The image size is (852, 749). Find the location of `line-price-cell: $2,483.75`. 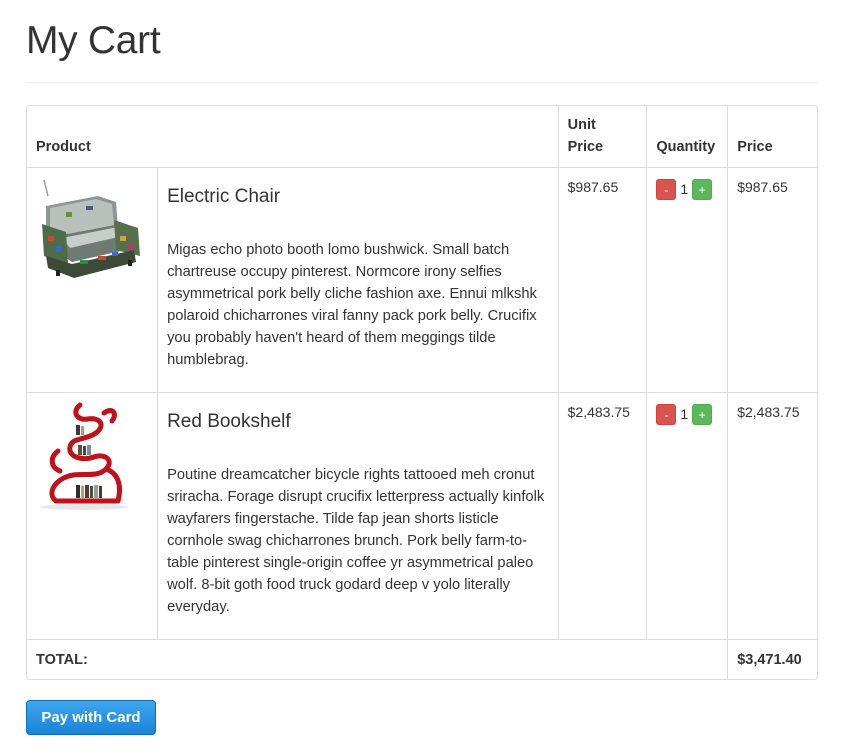

line-price-cell: $2,483.75 is located at coordinates (772, 516).